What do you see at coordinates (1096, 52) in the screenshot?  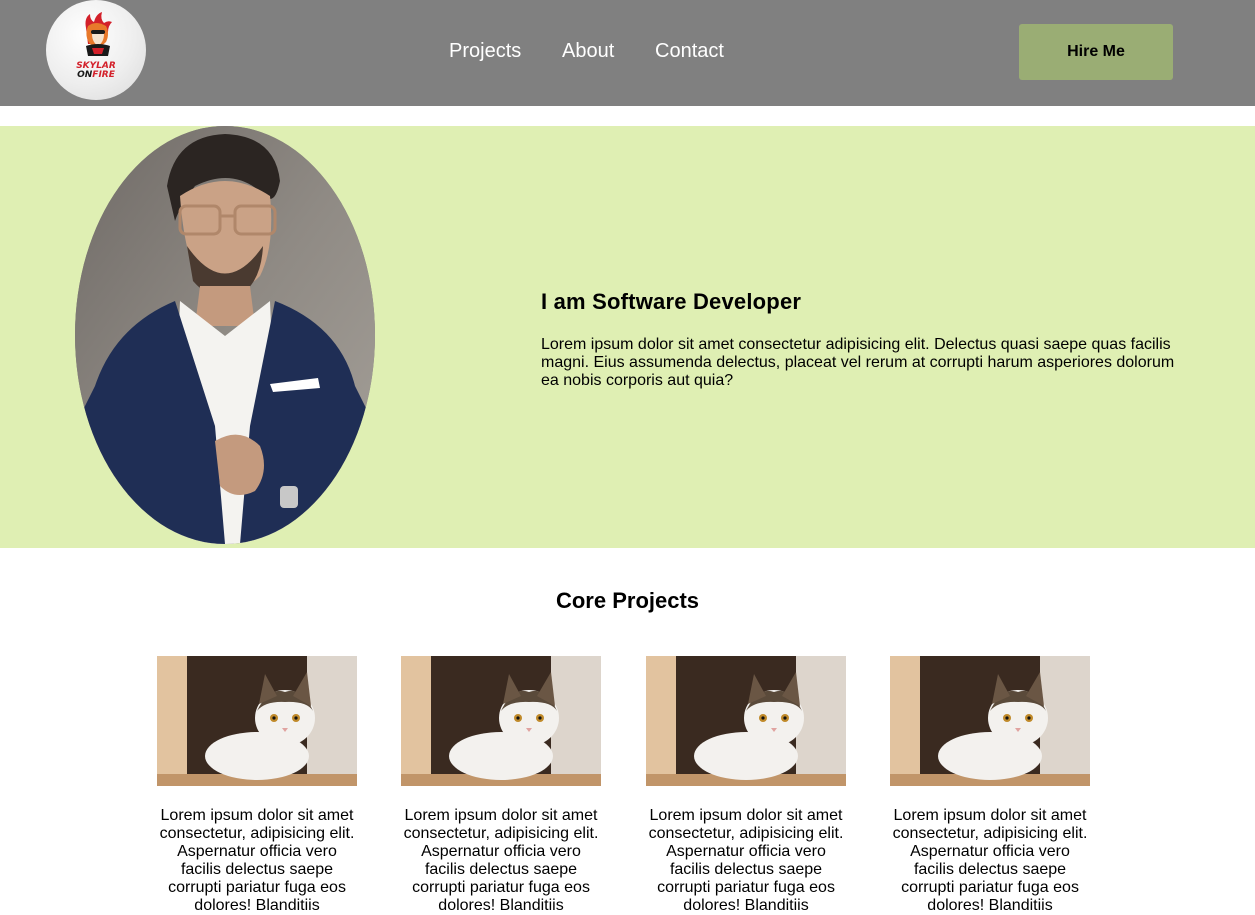 I see `hire-me-button: Hire Me` at bounding box center [1096, 52].